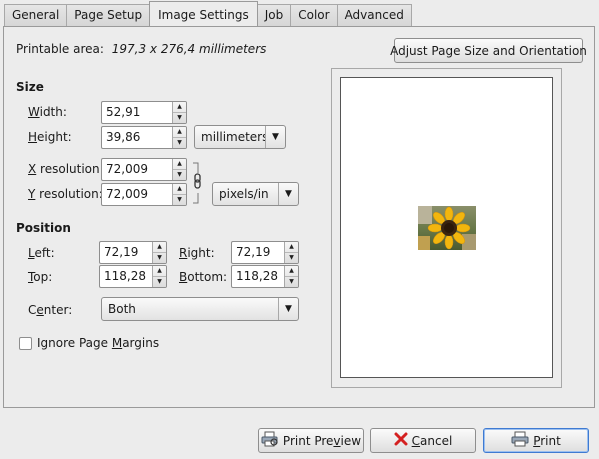  Describe the element at coordinates (98, 343) in the screenshot. I see `ignore-margins-label: Ignore Page Margins` at that location.